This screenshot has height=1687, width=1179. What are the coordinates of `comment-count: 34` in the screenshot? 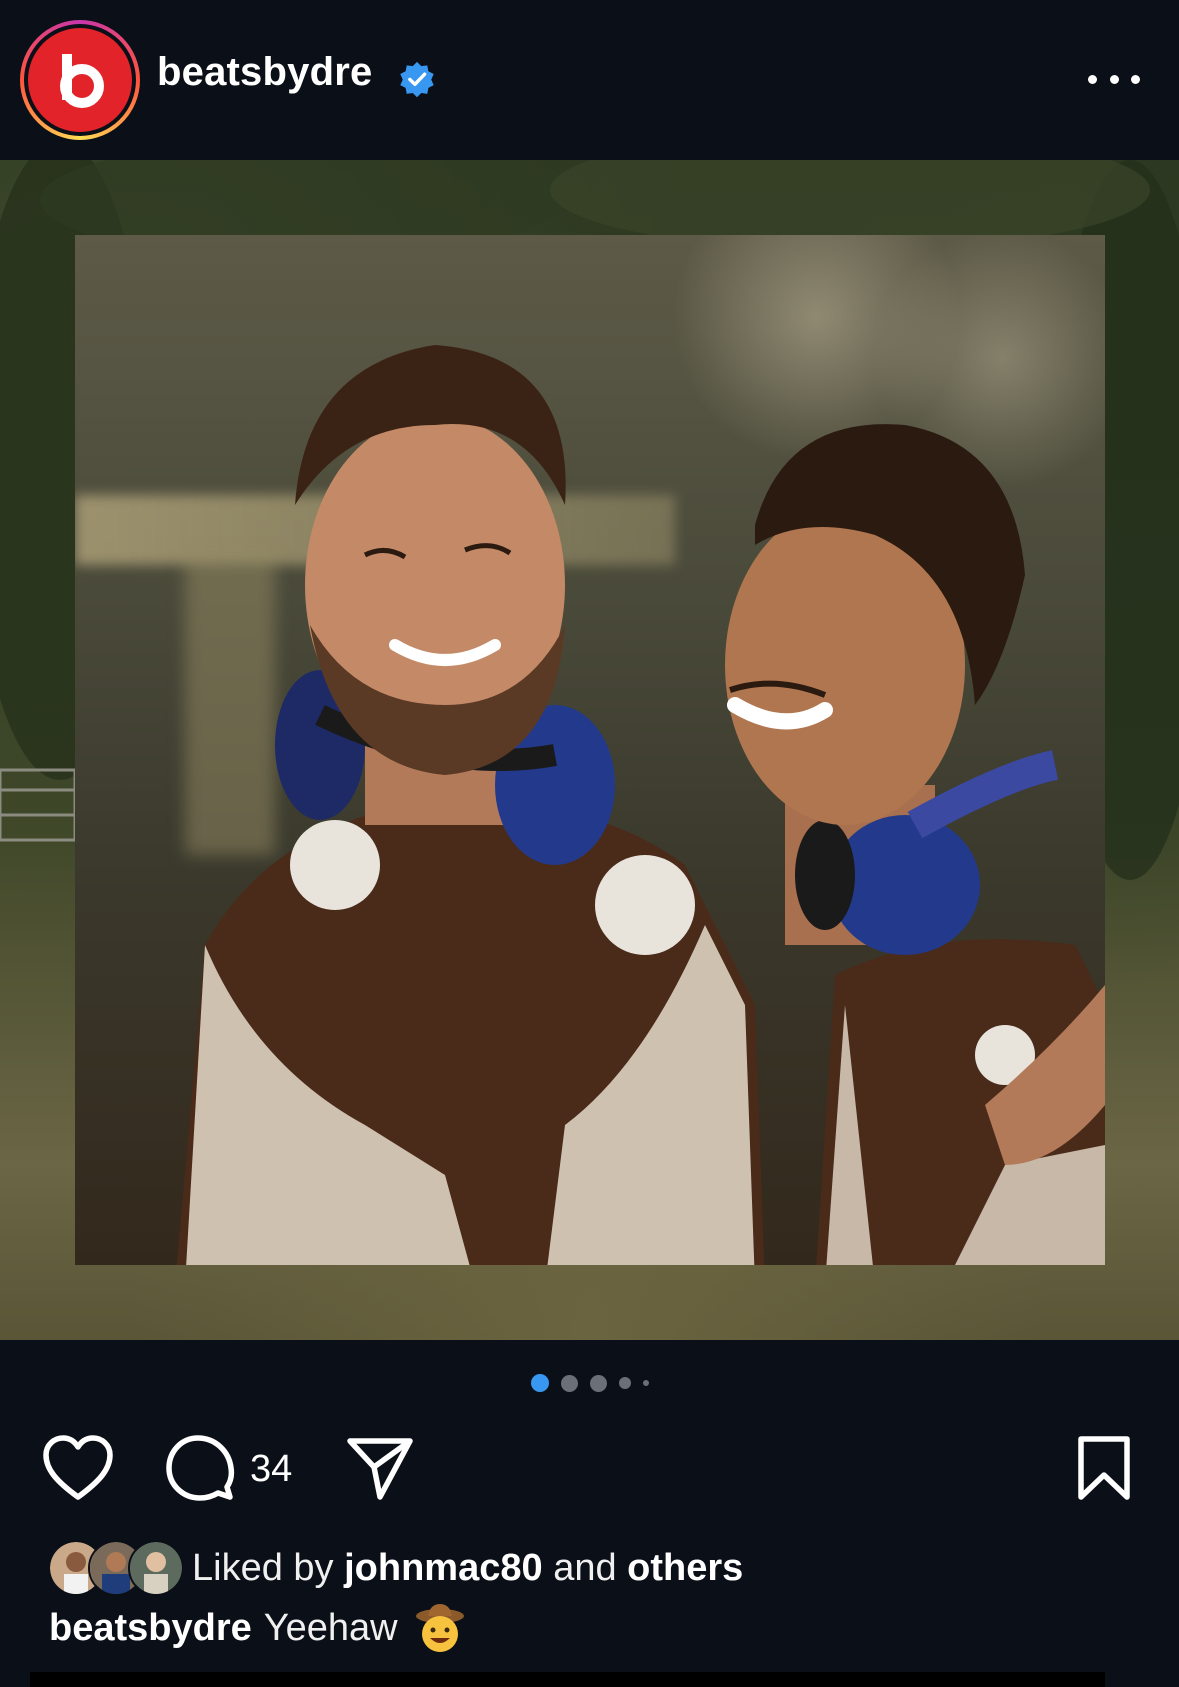 It's located at (271, 1469).